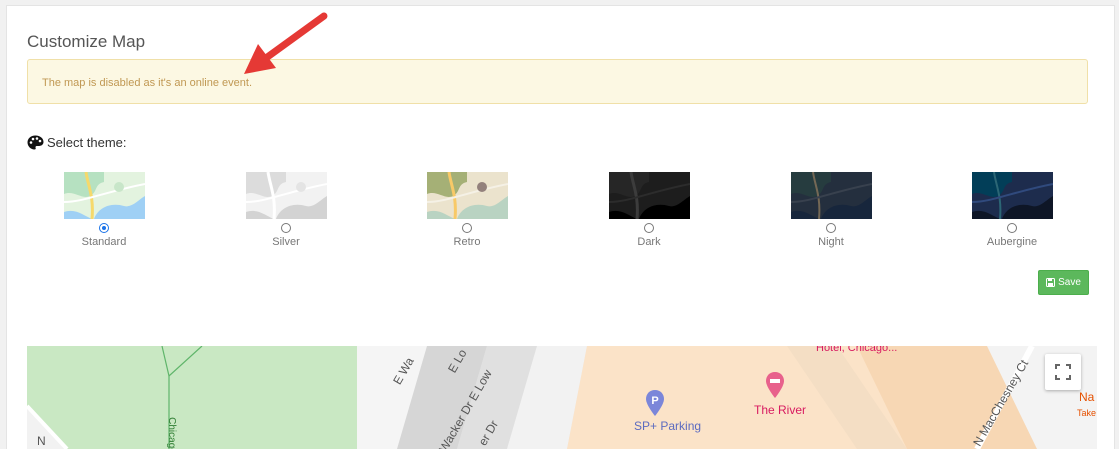  I want to click on silver-radio, so click(286, 228).